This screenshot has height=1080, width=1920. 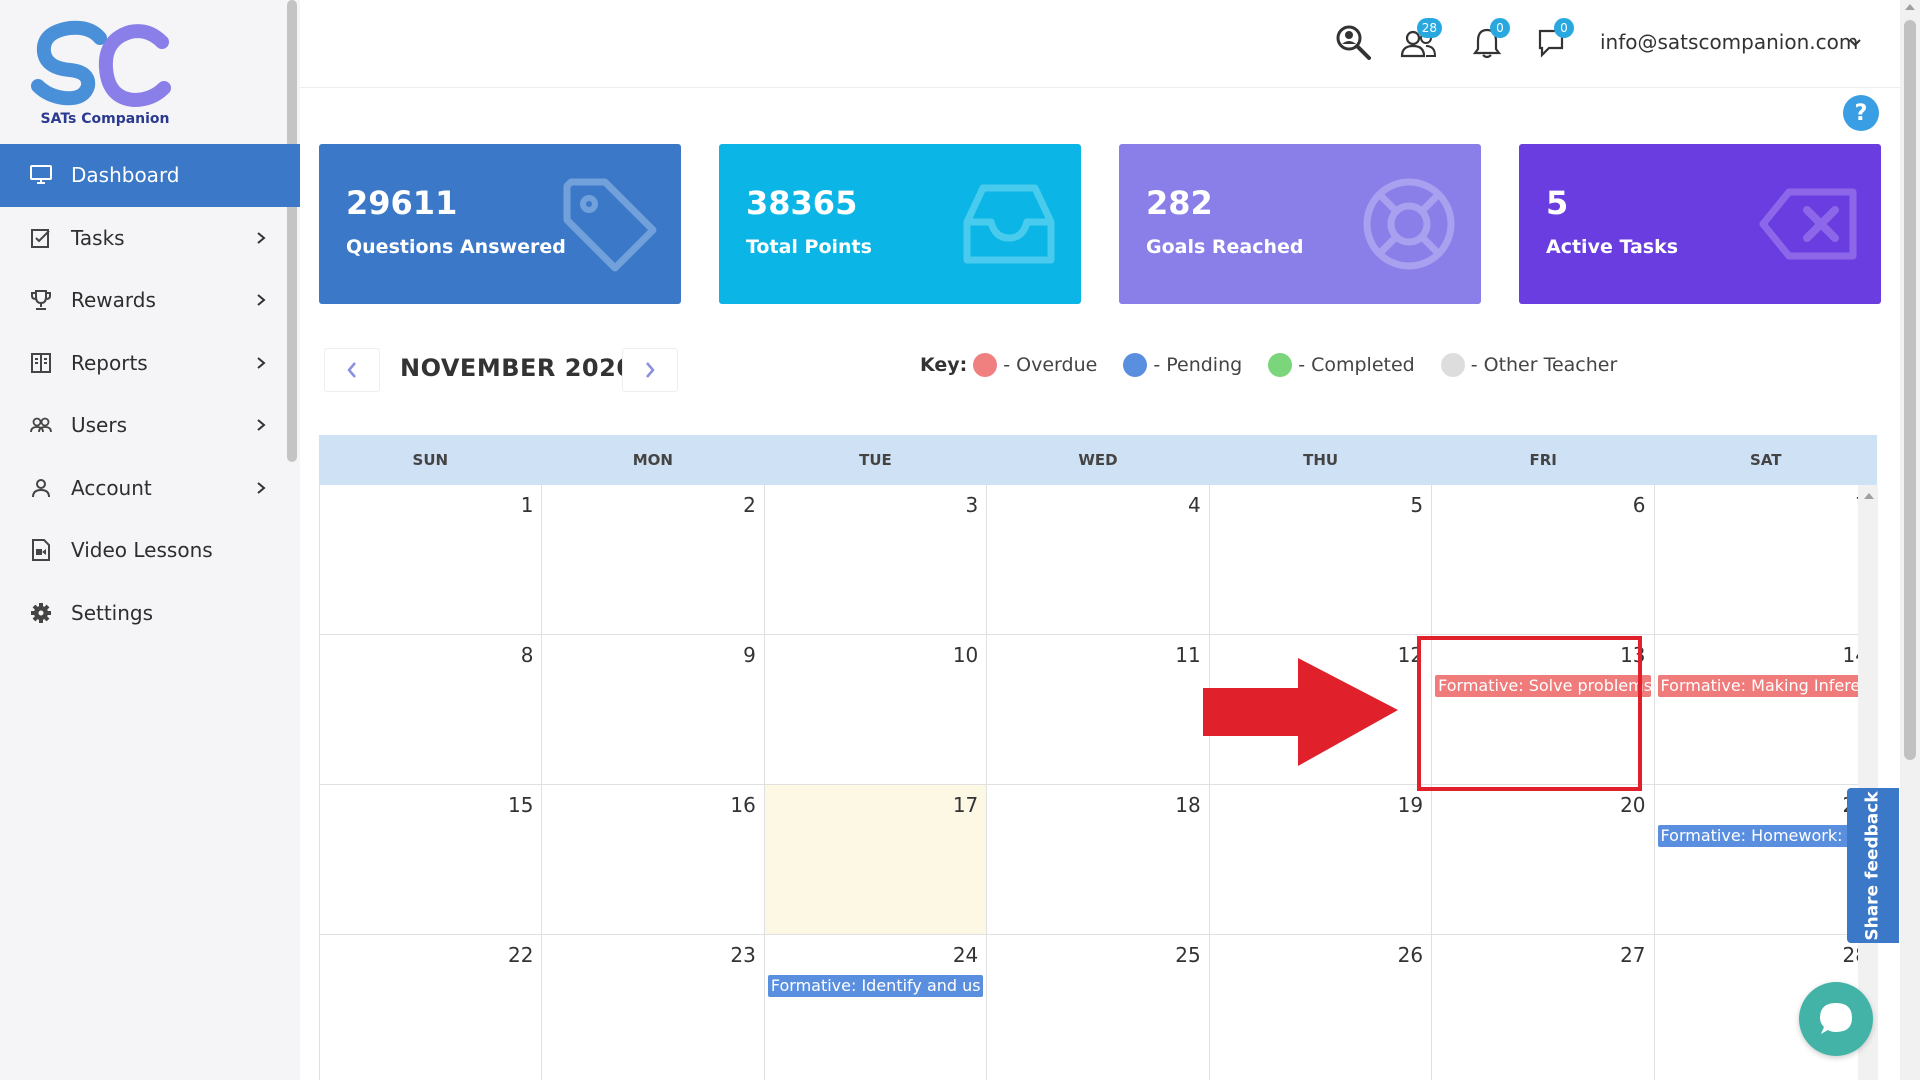 What do you see at coordinates (1488, 41) in the screenshot?
I see `notifications-button: 0` at bounding box center [1488, 41].